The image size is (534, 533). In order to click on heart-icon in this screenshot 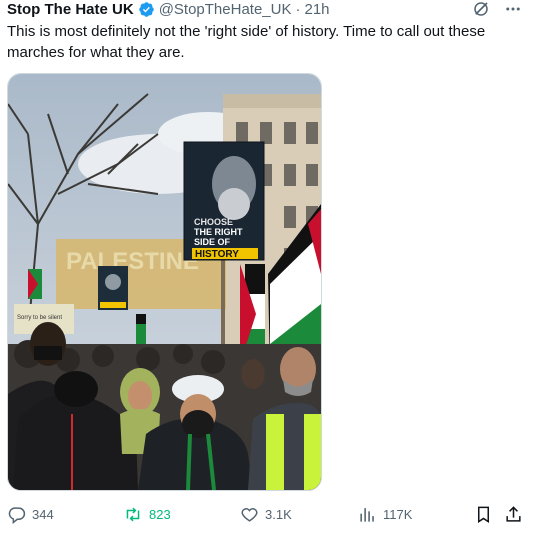, I will do `click(249, 514)`.